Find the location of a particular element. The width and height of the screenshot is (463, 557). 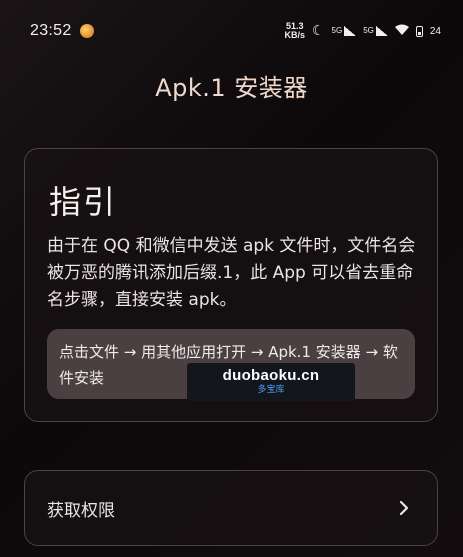

get-permission-label: 获取权限 is located at coordinates (81, 510).